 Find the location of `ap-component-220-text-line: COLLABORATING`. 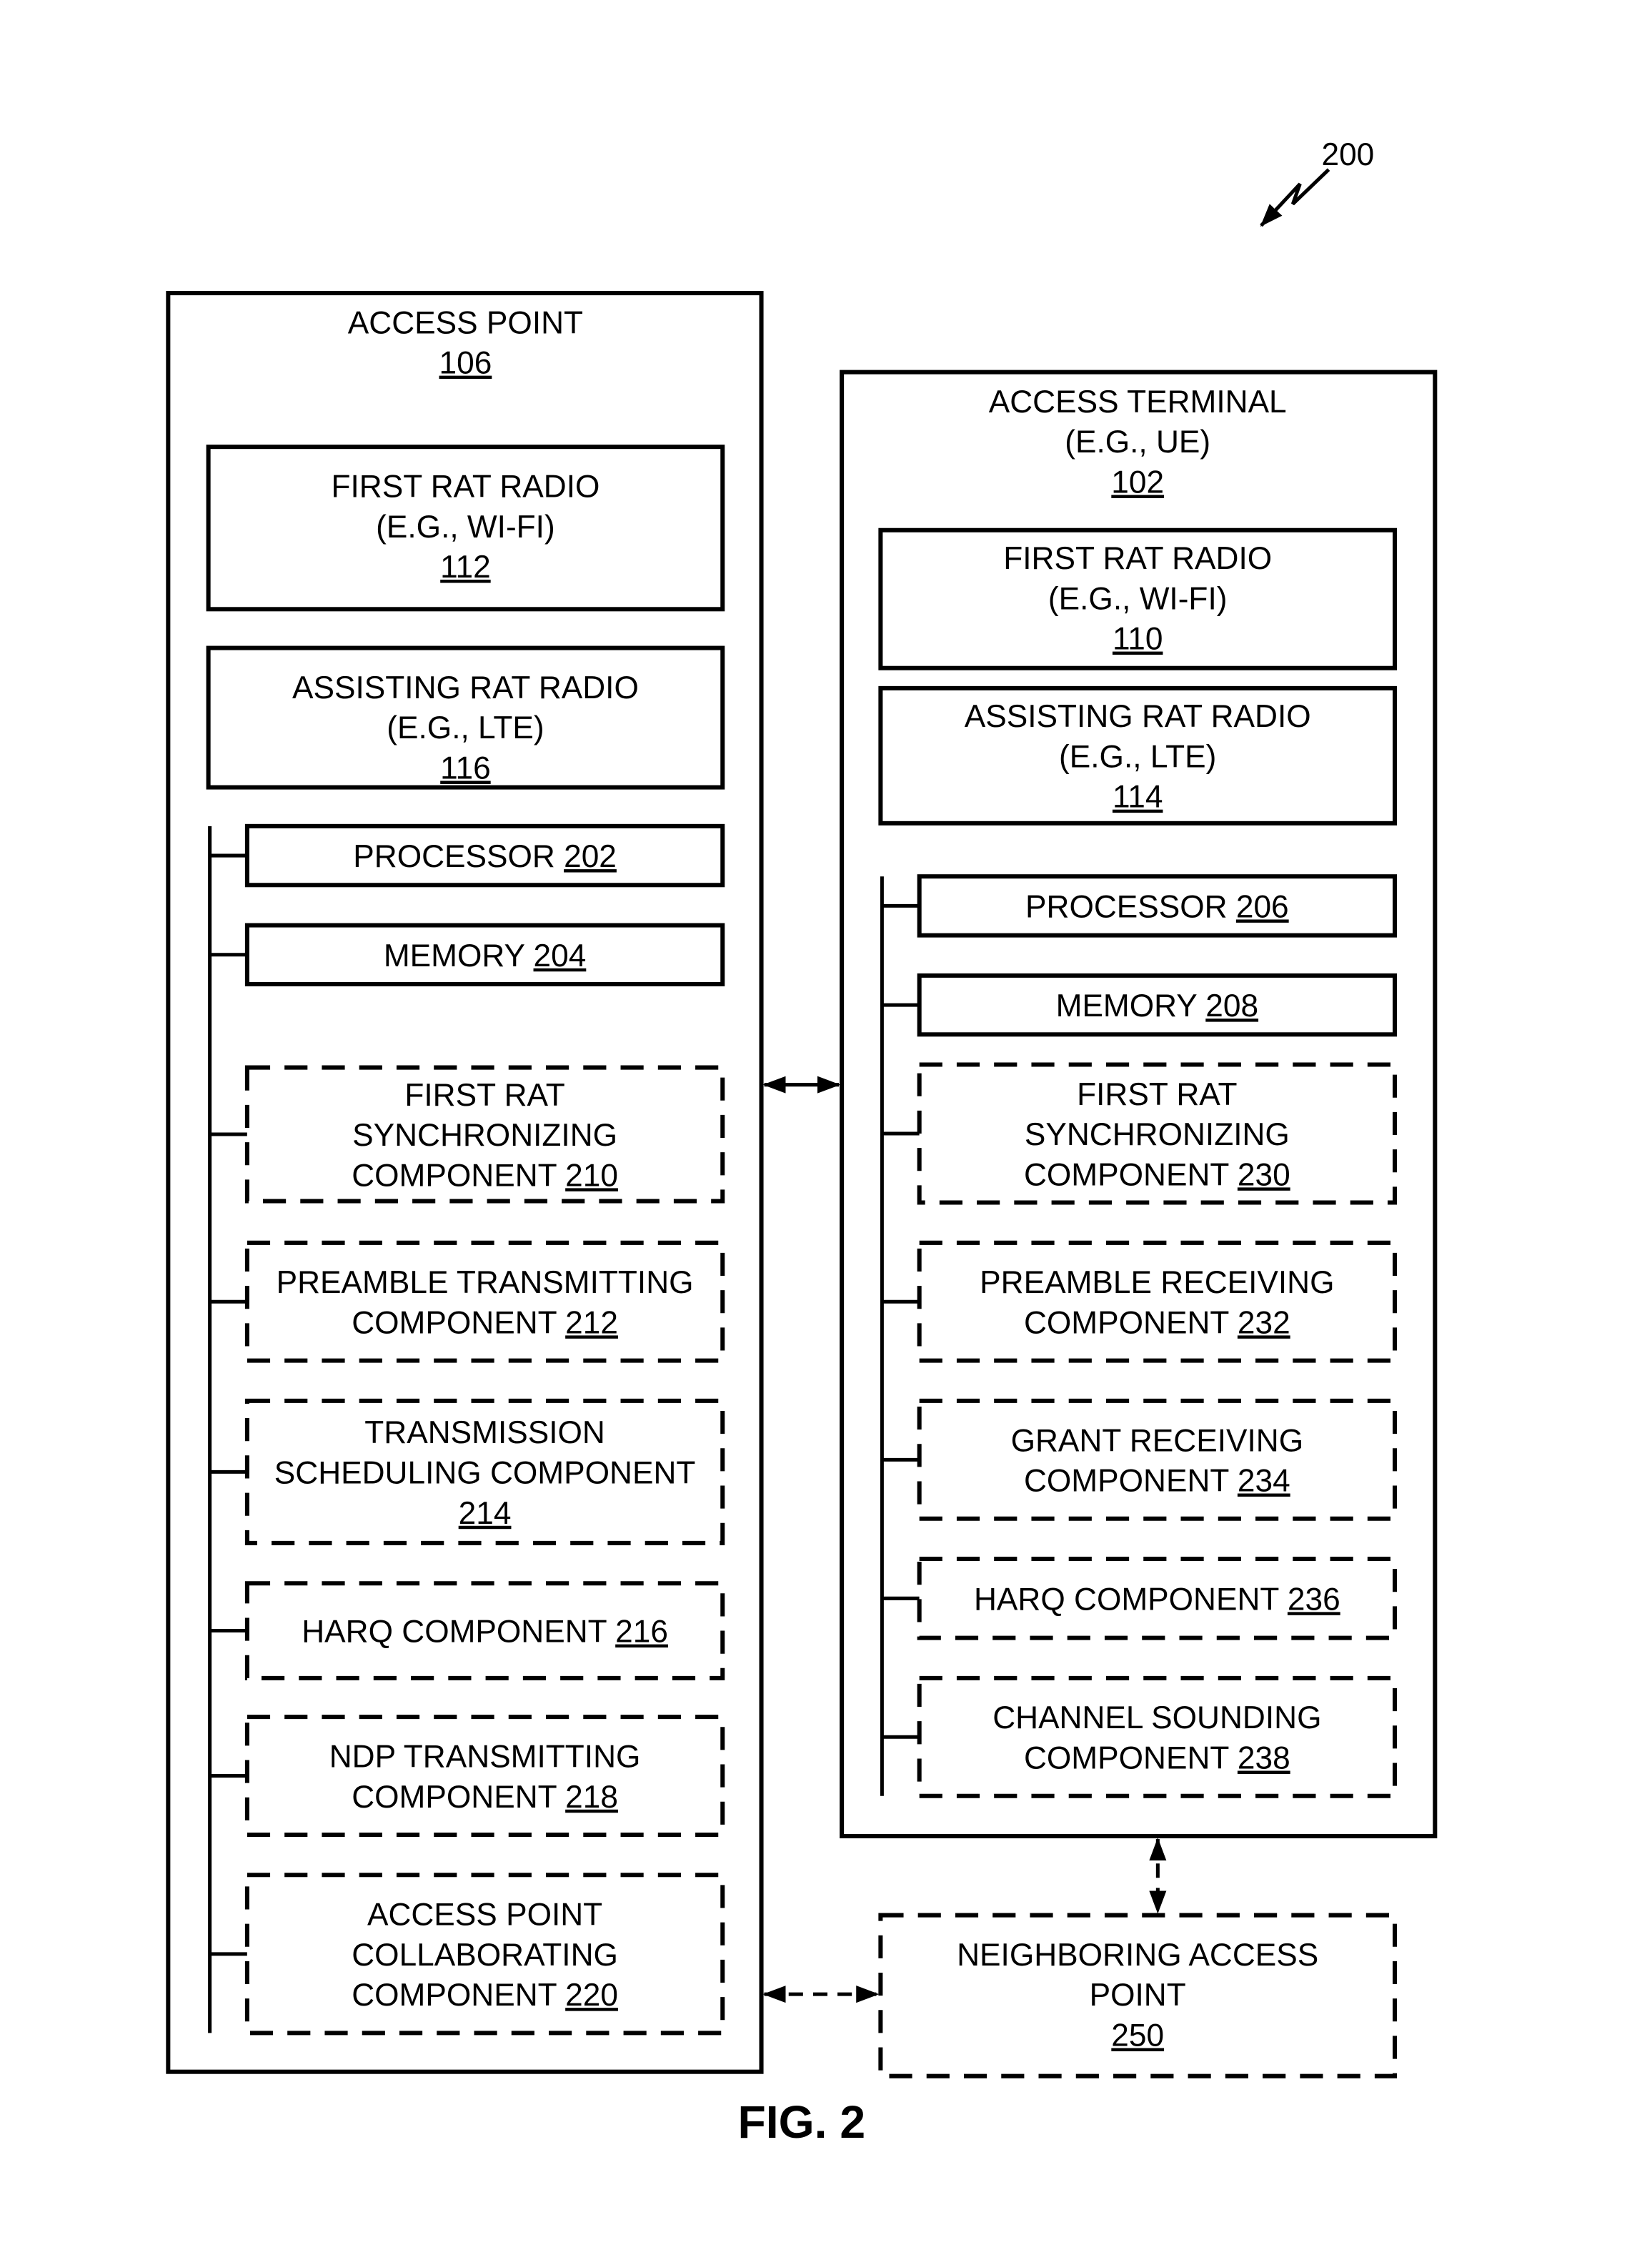

ap-component-220-text-line: COLLABORATING is located at coordinates (485, 1955).